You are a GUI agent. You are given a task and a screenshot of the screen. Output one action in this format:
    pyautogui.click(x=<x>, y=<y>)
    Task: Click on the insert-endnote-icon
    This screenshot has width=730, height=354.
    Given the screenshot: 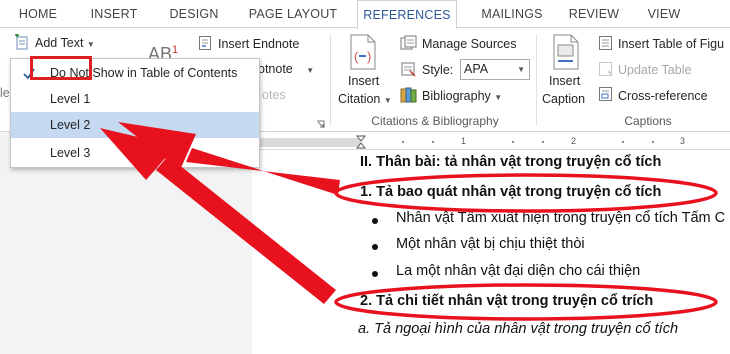 What is the action you would take?
    pyautogui.click(x=206, y=45)
    